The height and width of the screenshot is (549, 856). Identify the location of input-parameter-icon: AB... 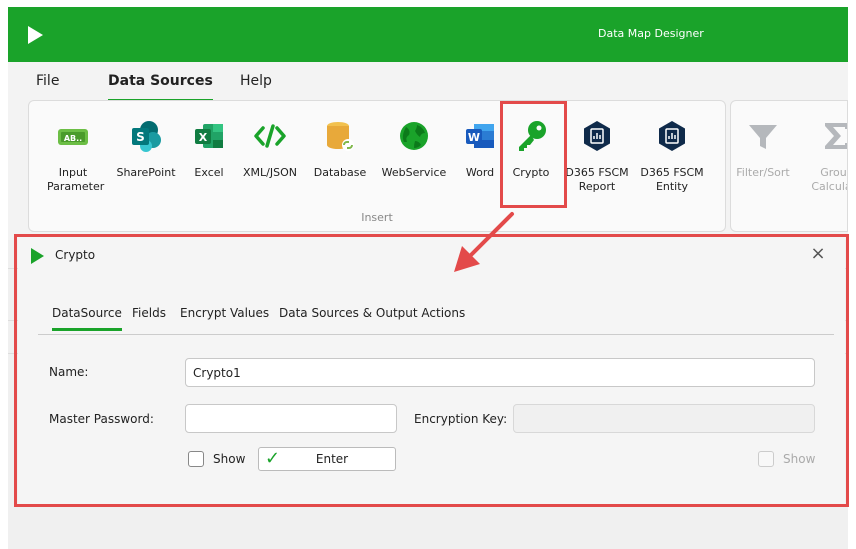
(73, 137).